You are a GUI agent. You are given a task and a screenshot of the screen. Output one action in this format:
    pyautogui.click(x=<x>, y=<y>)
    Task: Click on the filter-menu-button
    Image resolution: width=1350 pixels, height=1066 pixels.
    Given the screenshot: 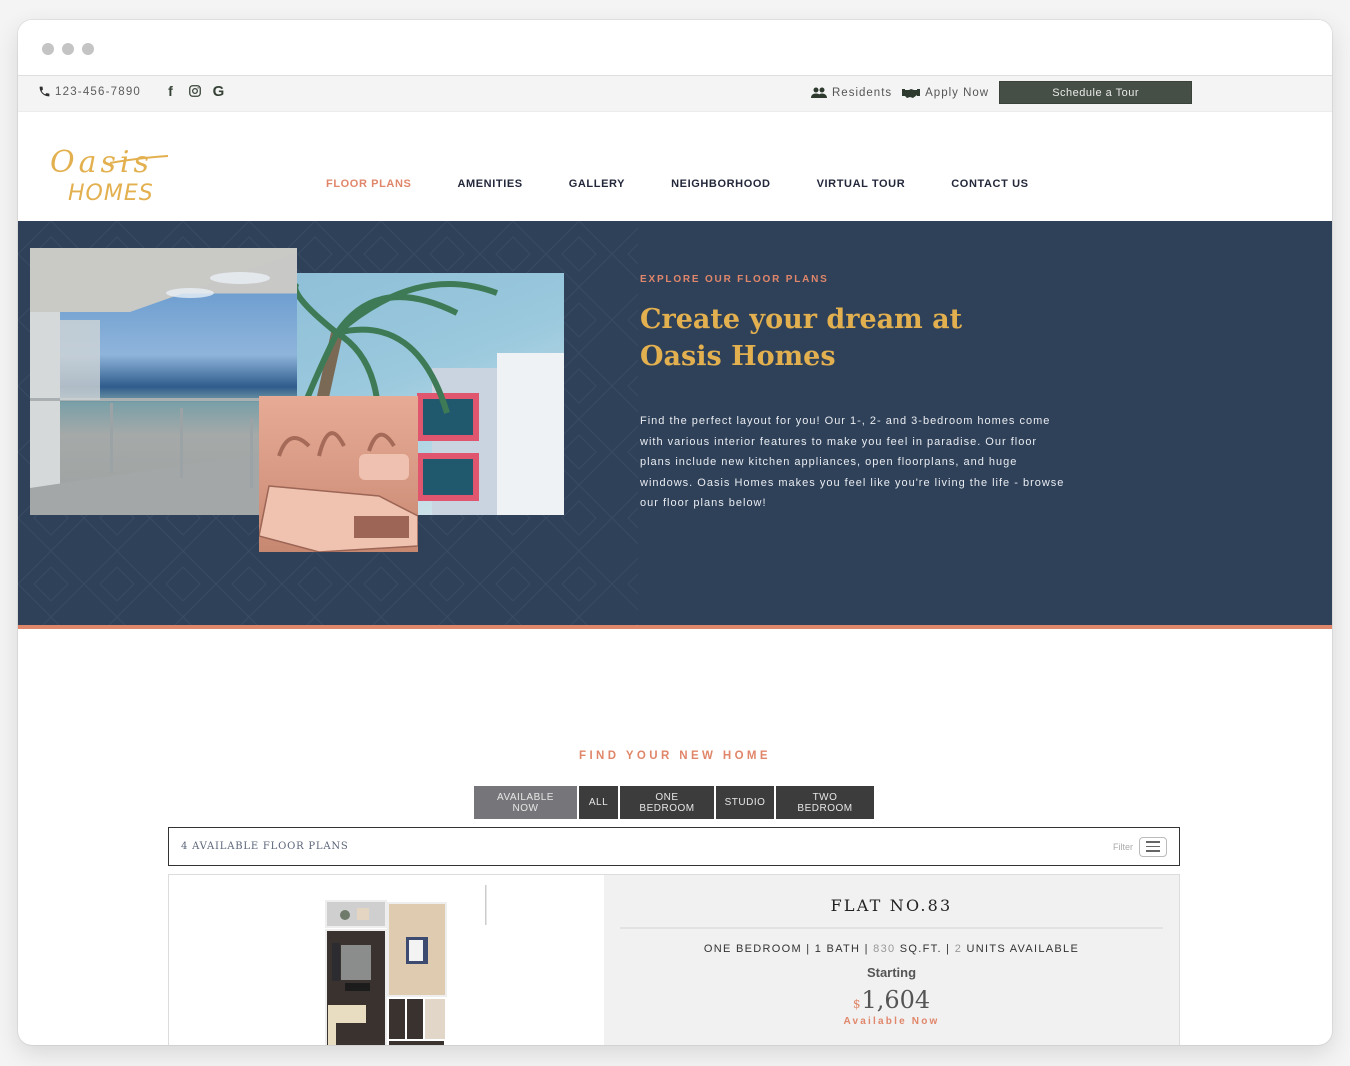 What is the action you would take?
    pyautogui.click(x=1153, y=846)
    